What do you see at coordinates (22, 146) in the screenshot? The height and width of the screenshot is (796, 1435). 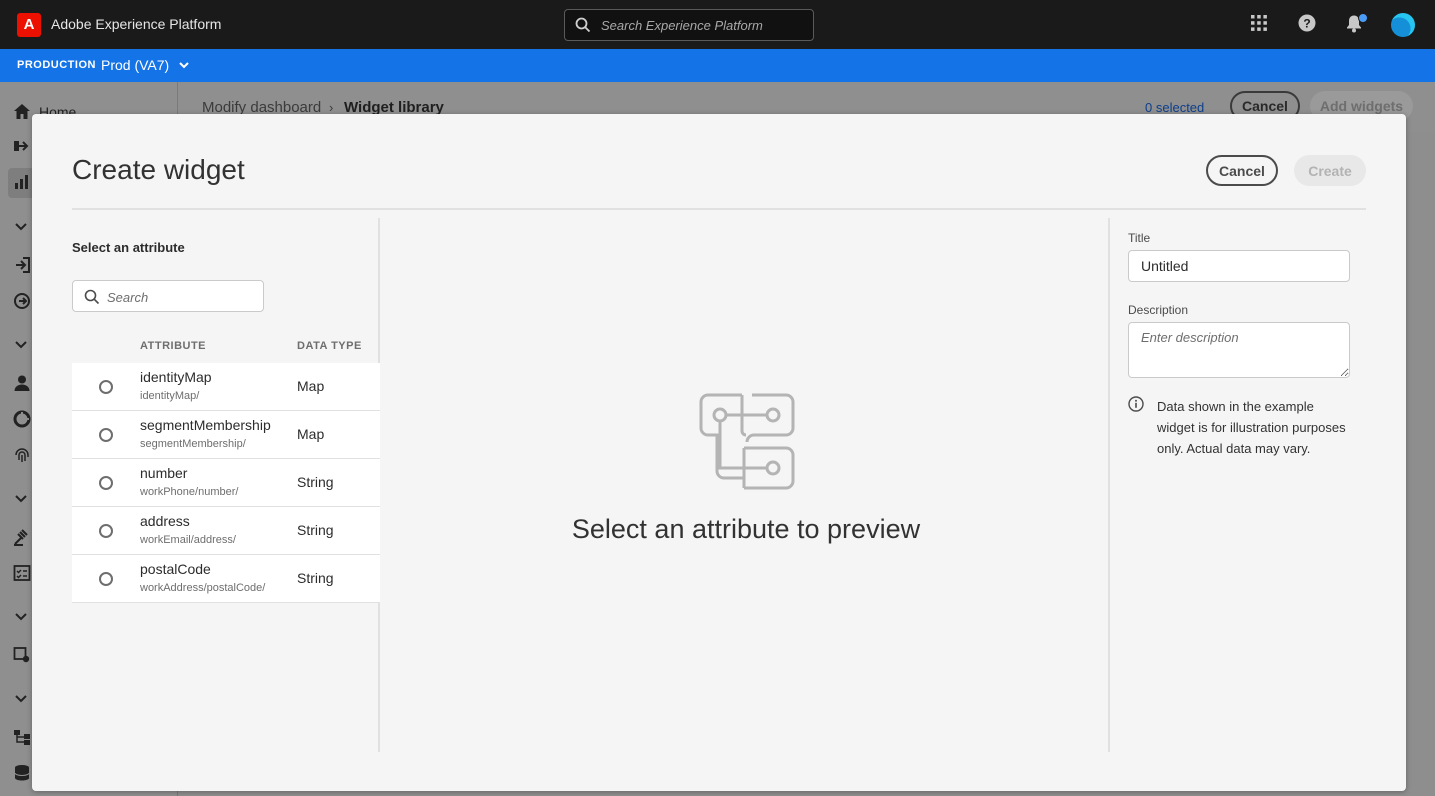 I see `workflow-icon` at bounding box center [22, 146].